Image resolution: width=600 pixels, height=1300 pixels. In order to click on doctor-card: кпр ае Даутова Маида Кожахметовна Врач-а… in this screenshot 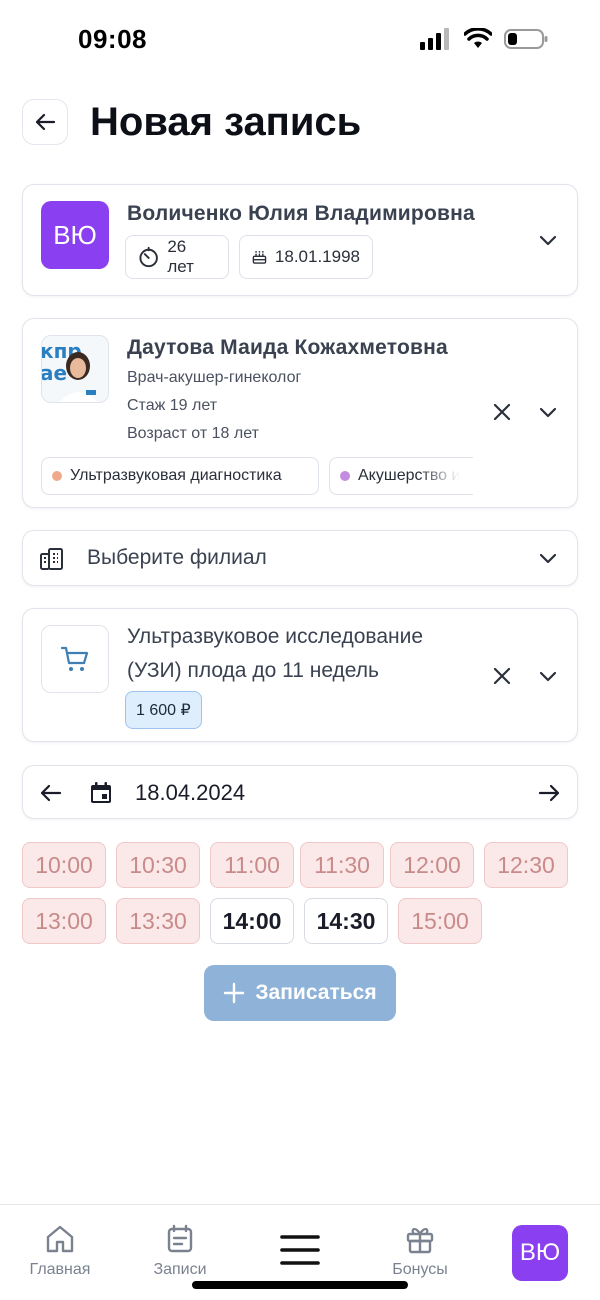, I will do `click(300, 413)`.